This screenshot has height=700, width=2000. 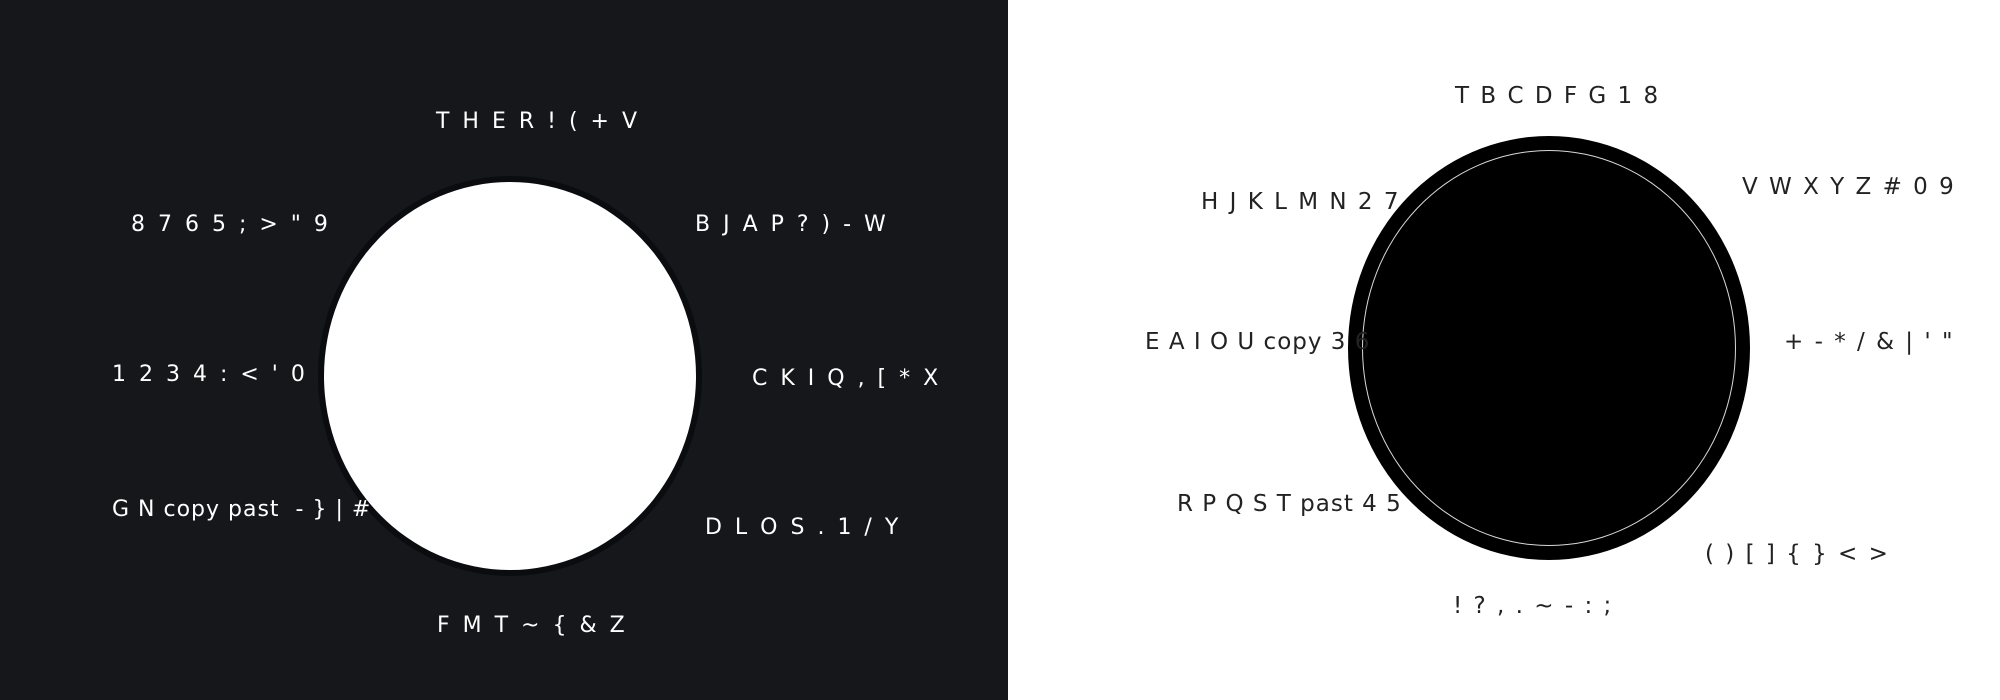 I want to click on right-sector-bottom: ! ? , . ~ - : ;, so click(x=1533, y=606).